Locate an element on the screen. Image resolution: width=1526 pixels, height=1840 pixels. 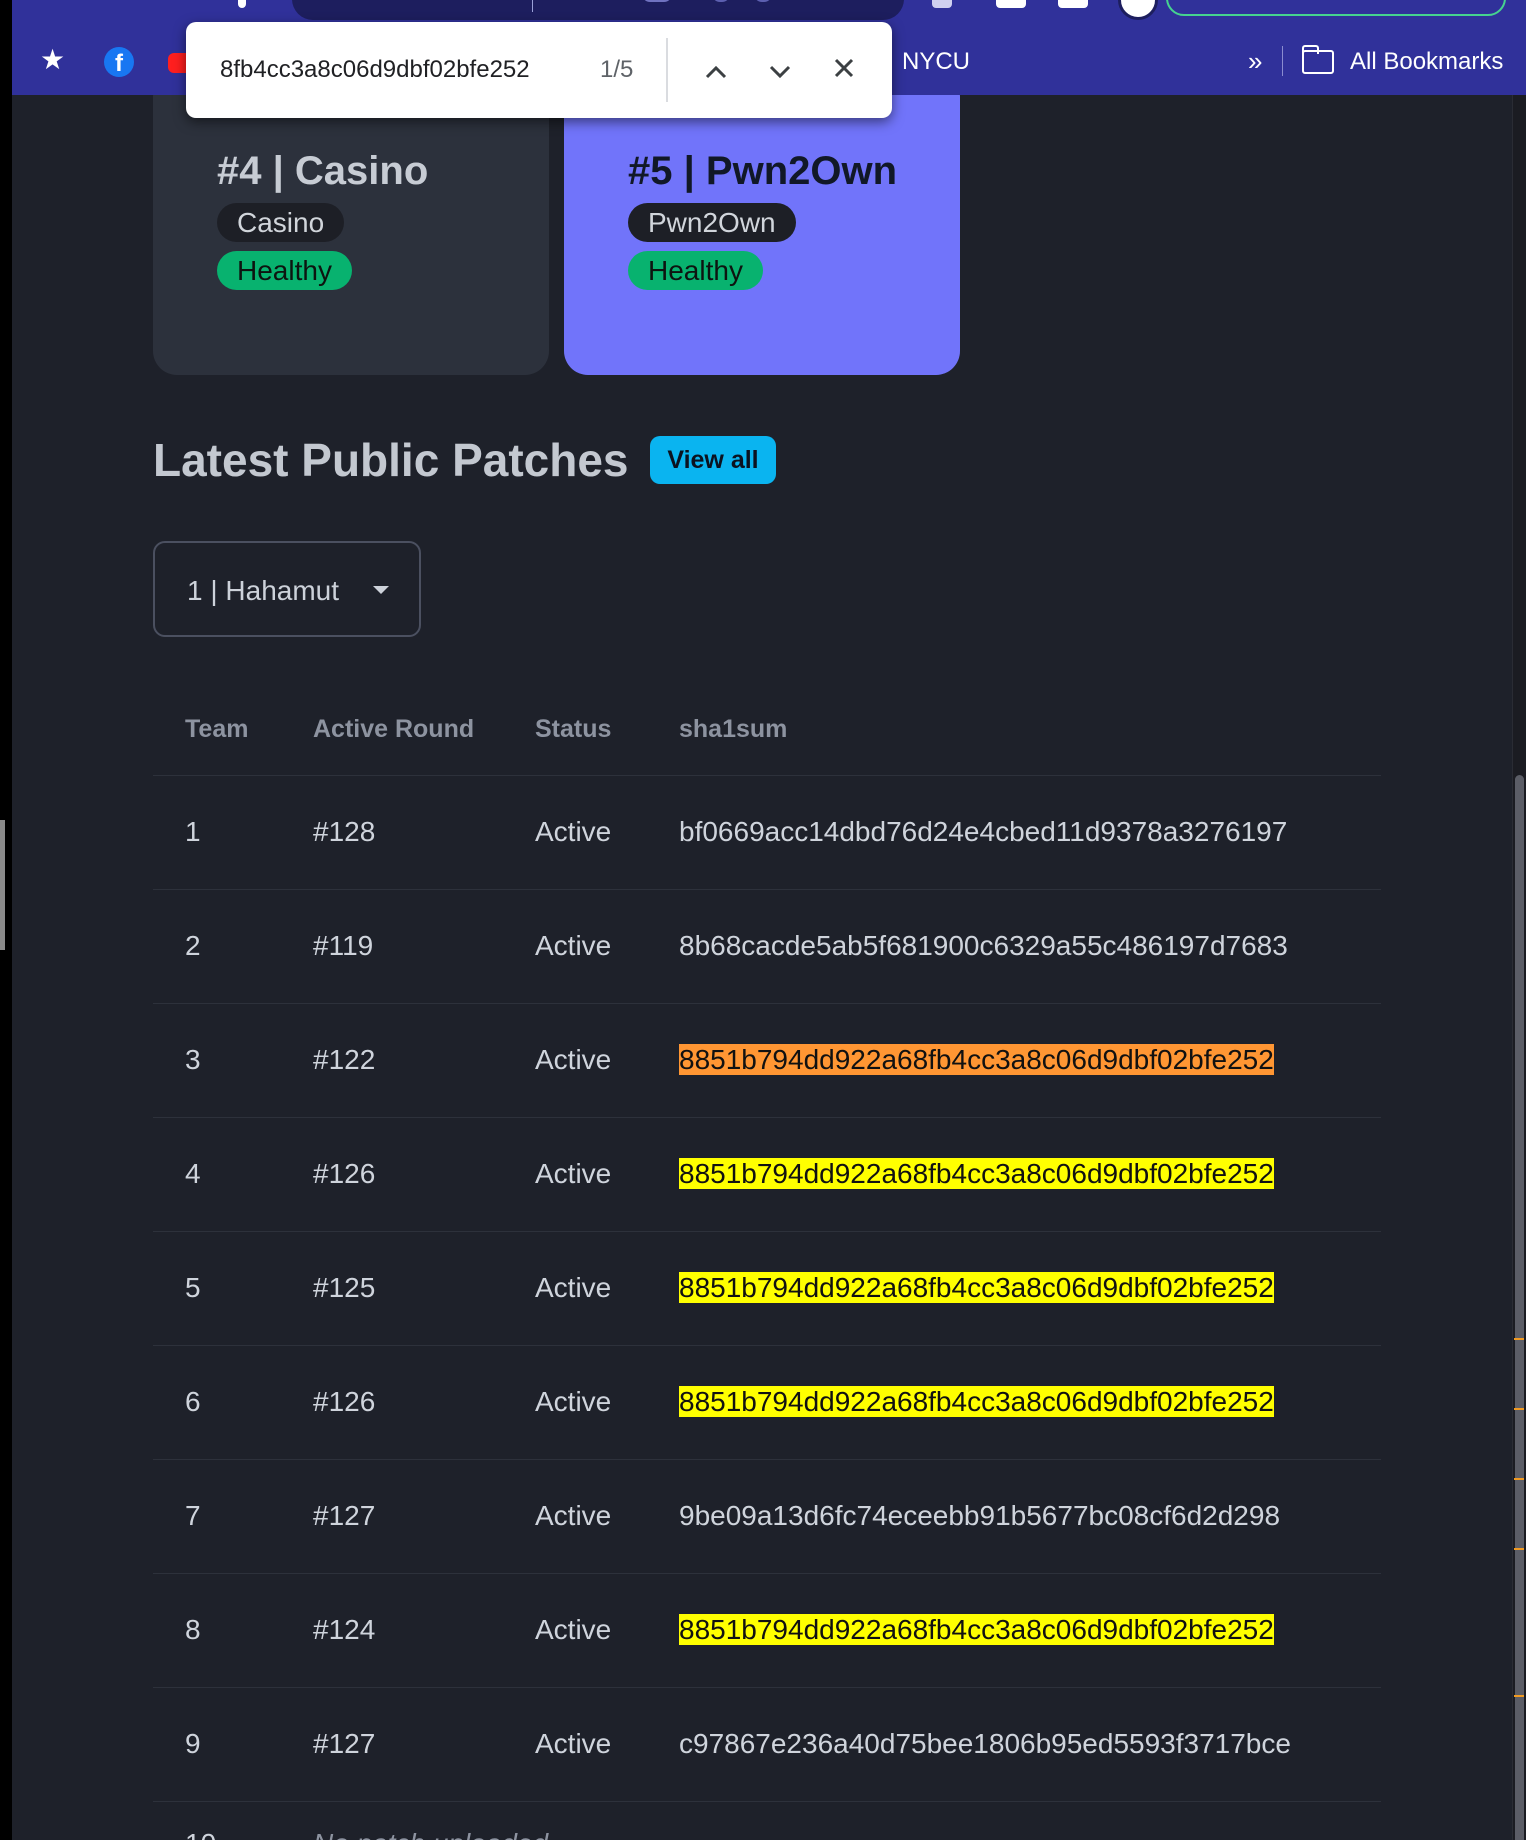
bookmark-nycu: NYCU is located at coordinates (936, 62).